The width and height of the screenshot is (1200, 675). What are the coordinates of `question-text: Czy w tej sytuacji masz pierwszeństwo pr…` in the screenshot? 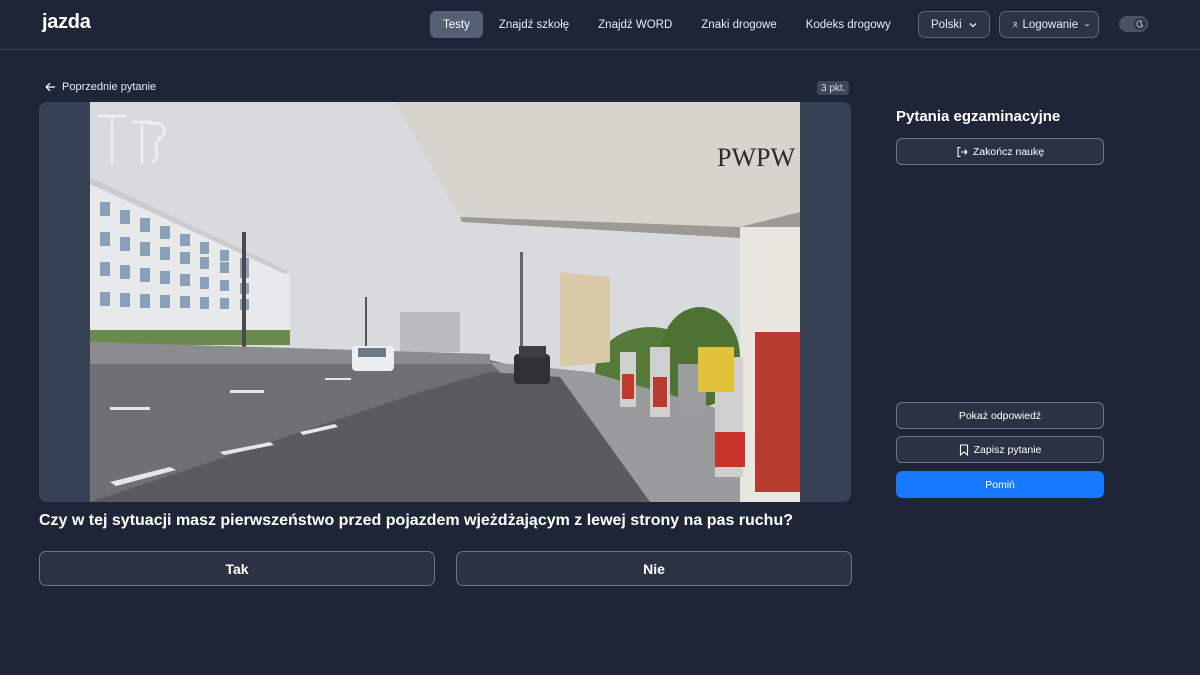 It's located at (416, 520).